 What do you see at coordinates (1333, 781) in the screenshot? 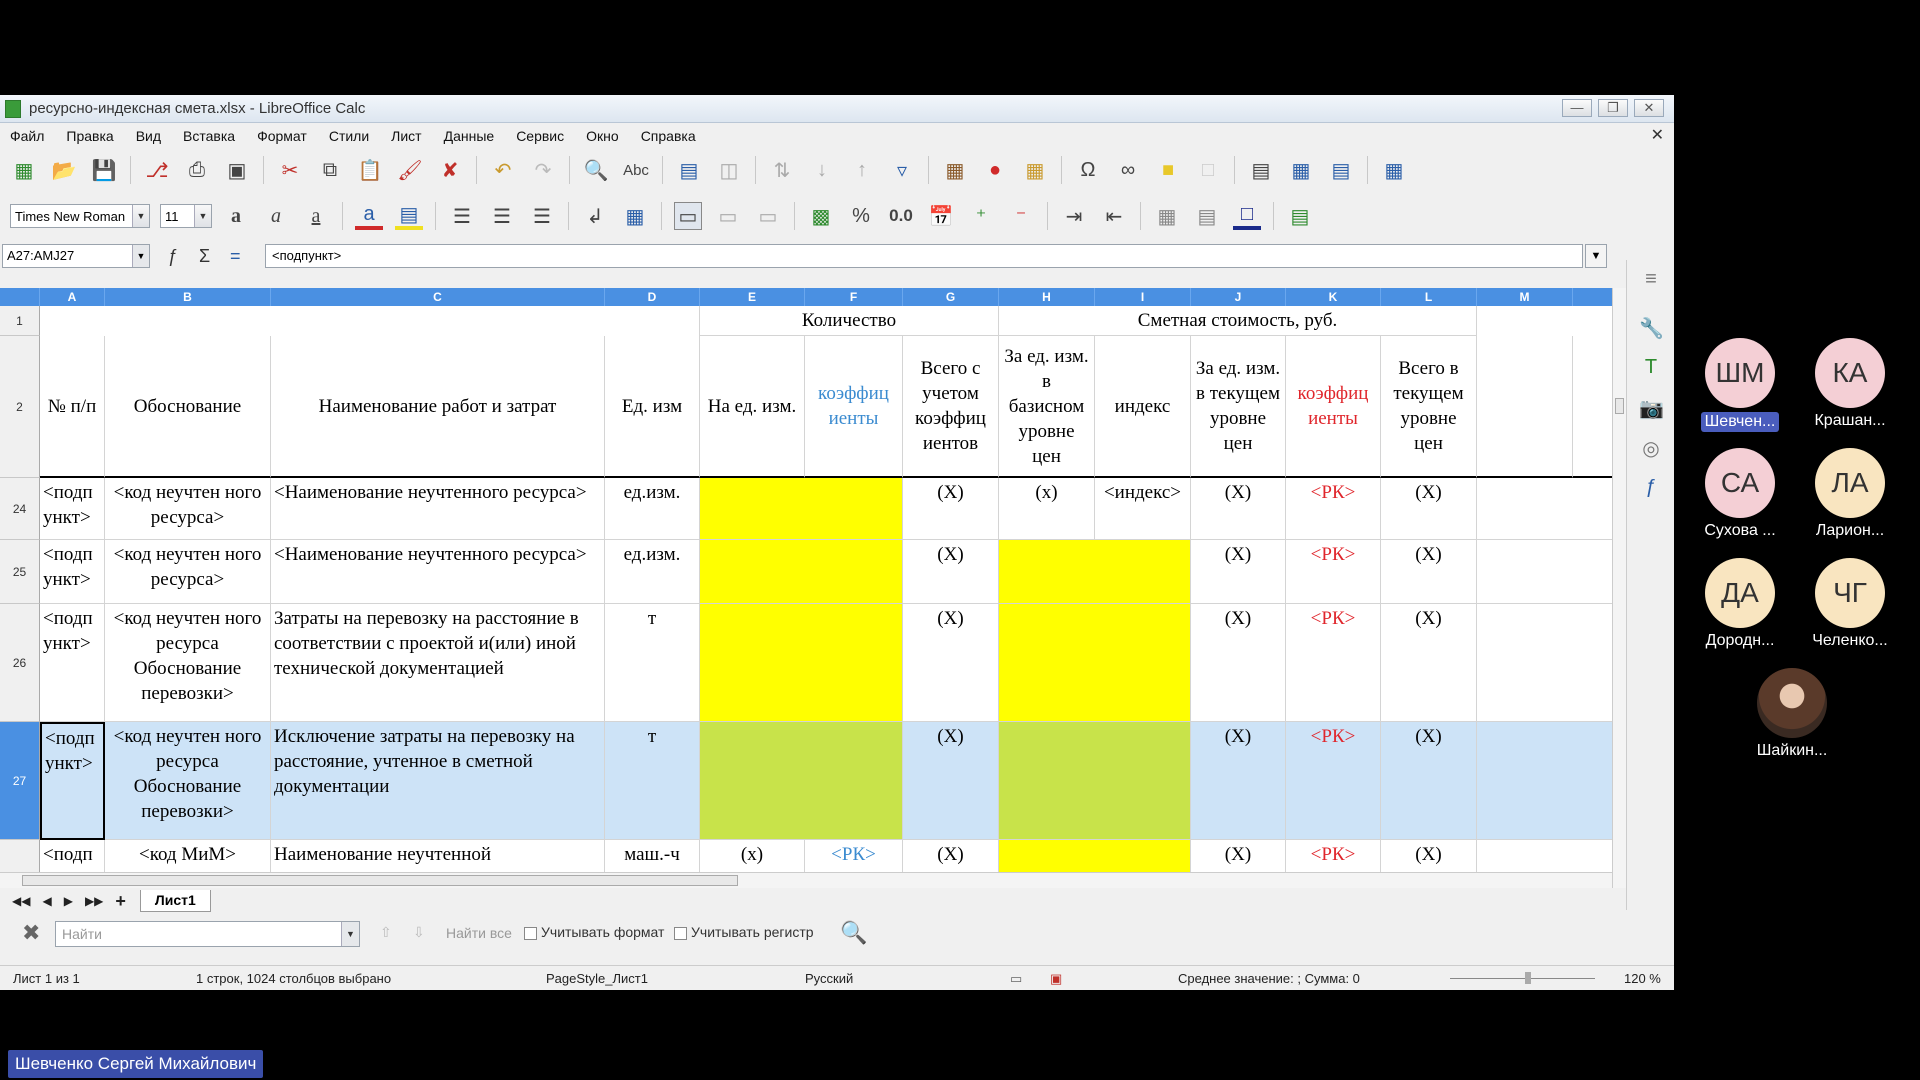
I see `r27-coefficient: <РК>` at bounding box center [1333, 781].